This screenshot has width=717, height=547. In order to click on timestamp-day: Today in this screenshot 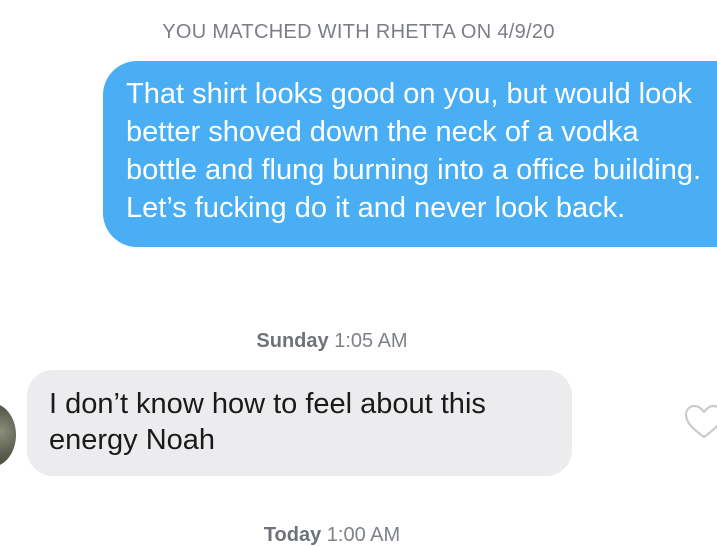, I will do `click(292, 535)`.